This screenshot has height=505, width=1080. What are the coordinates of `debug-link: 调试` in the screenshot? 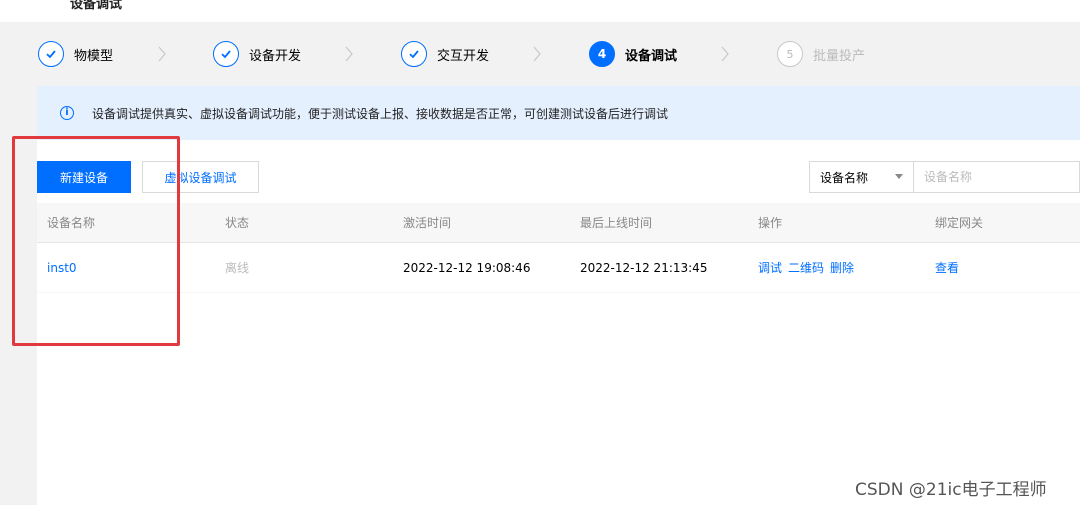 It's located at (770, 268).